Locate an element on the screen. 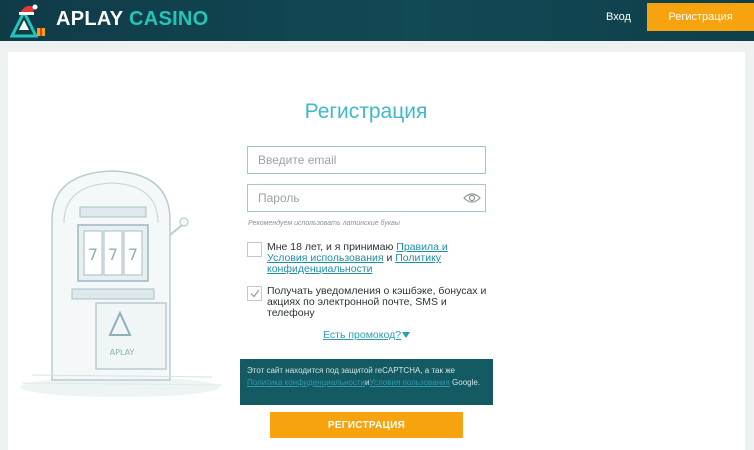  age-consent-checkbox is located at coordinates (254, 249).